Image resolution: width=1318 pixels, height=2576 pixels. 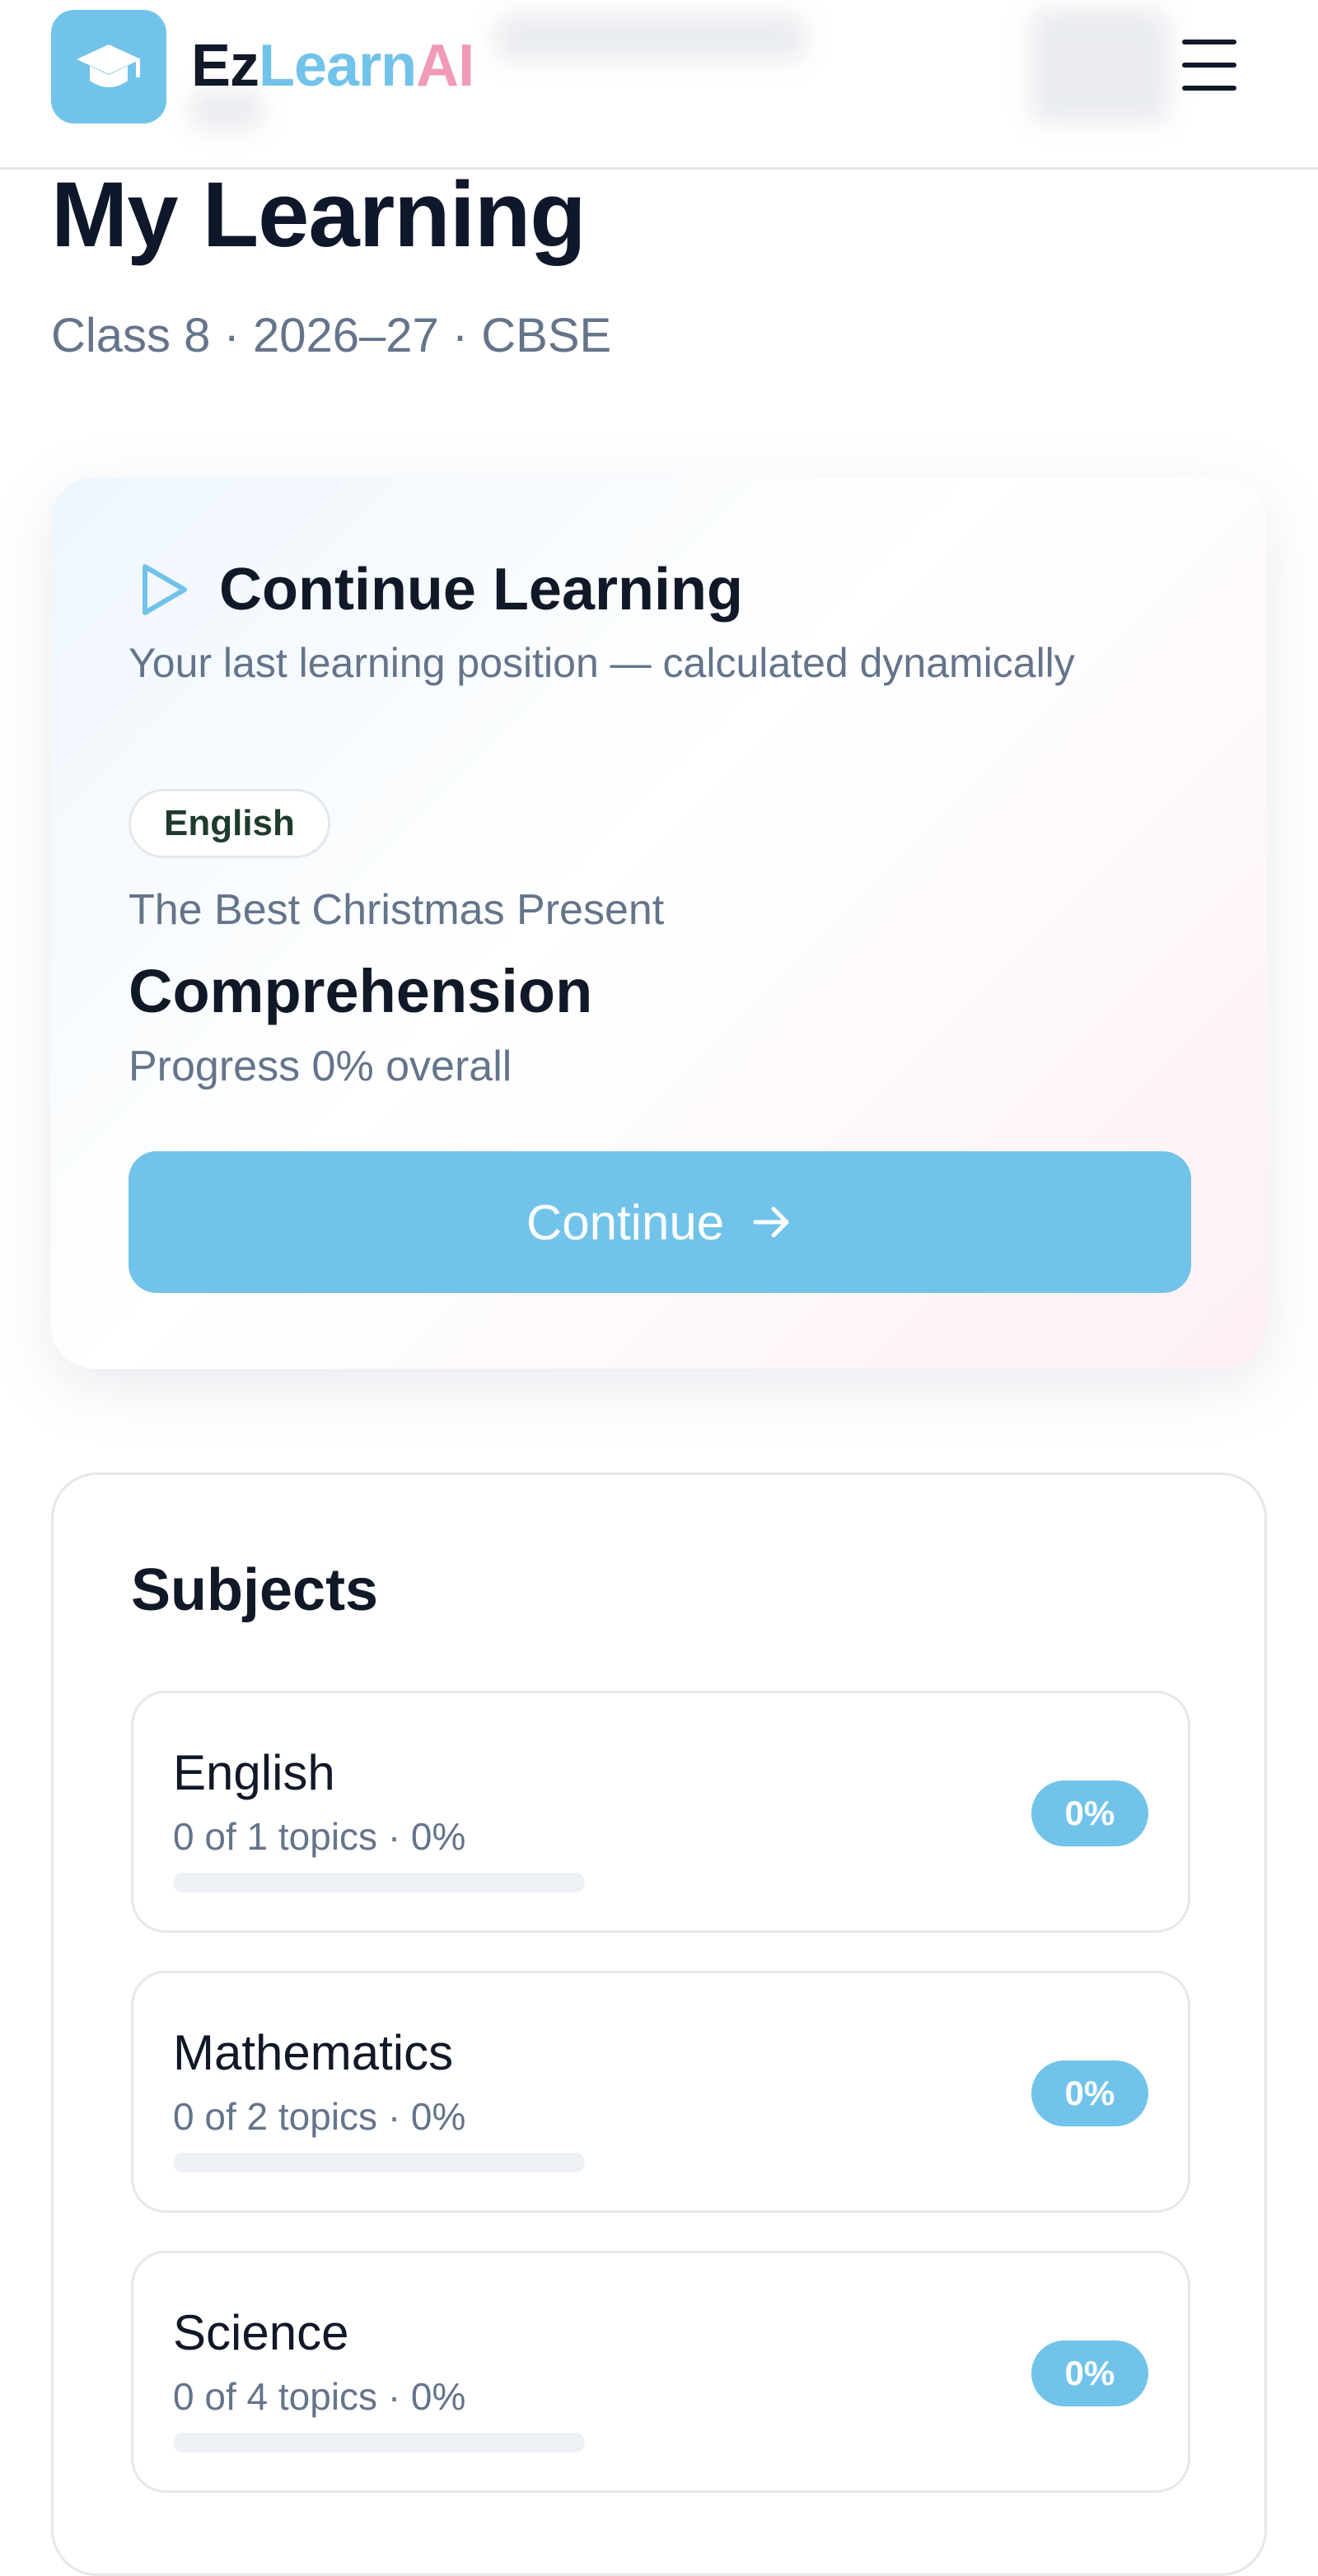 I want to click on brand-ai: AI, so click(x=445, y=66).